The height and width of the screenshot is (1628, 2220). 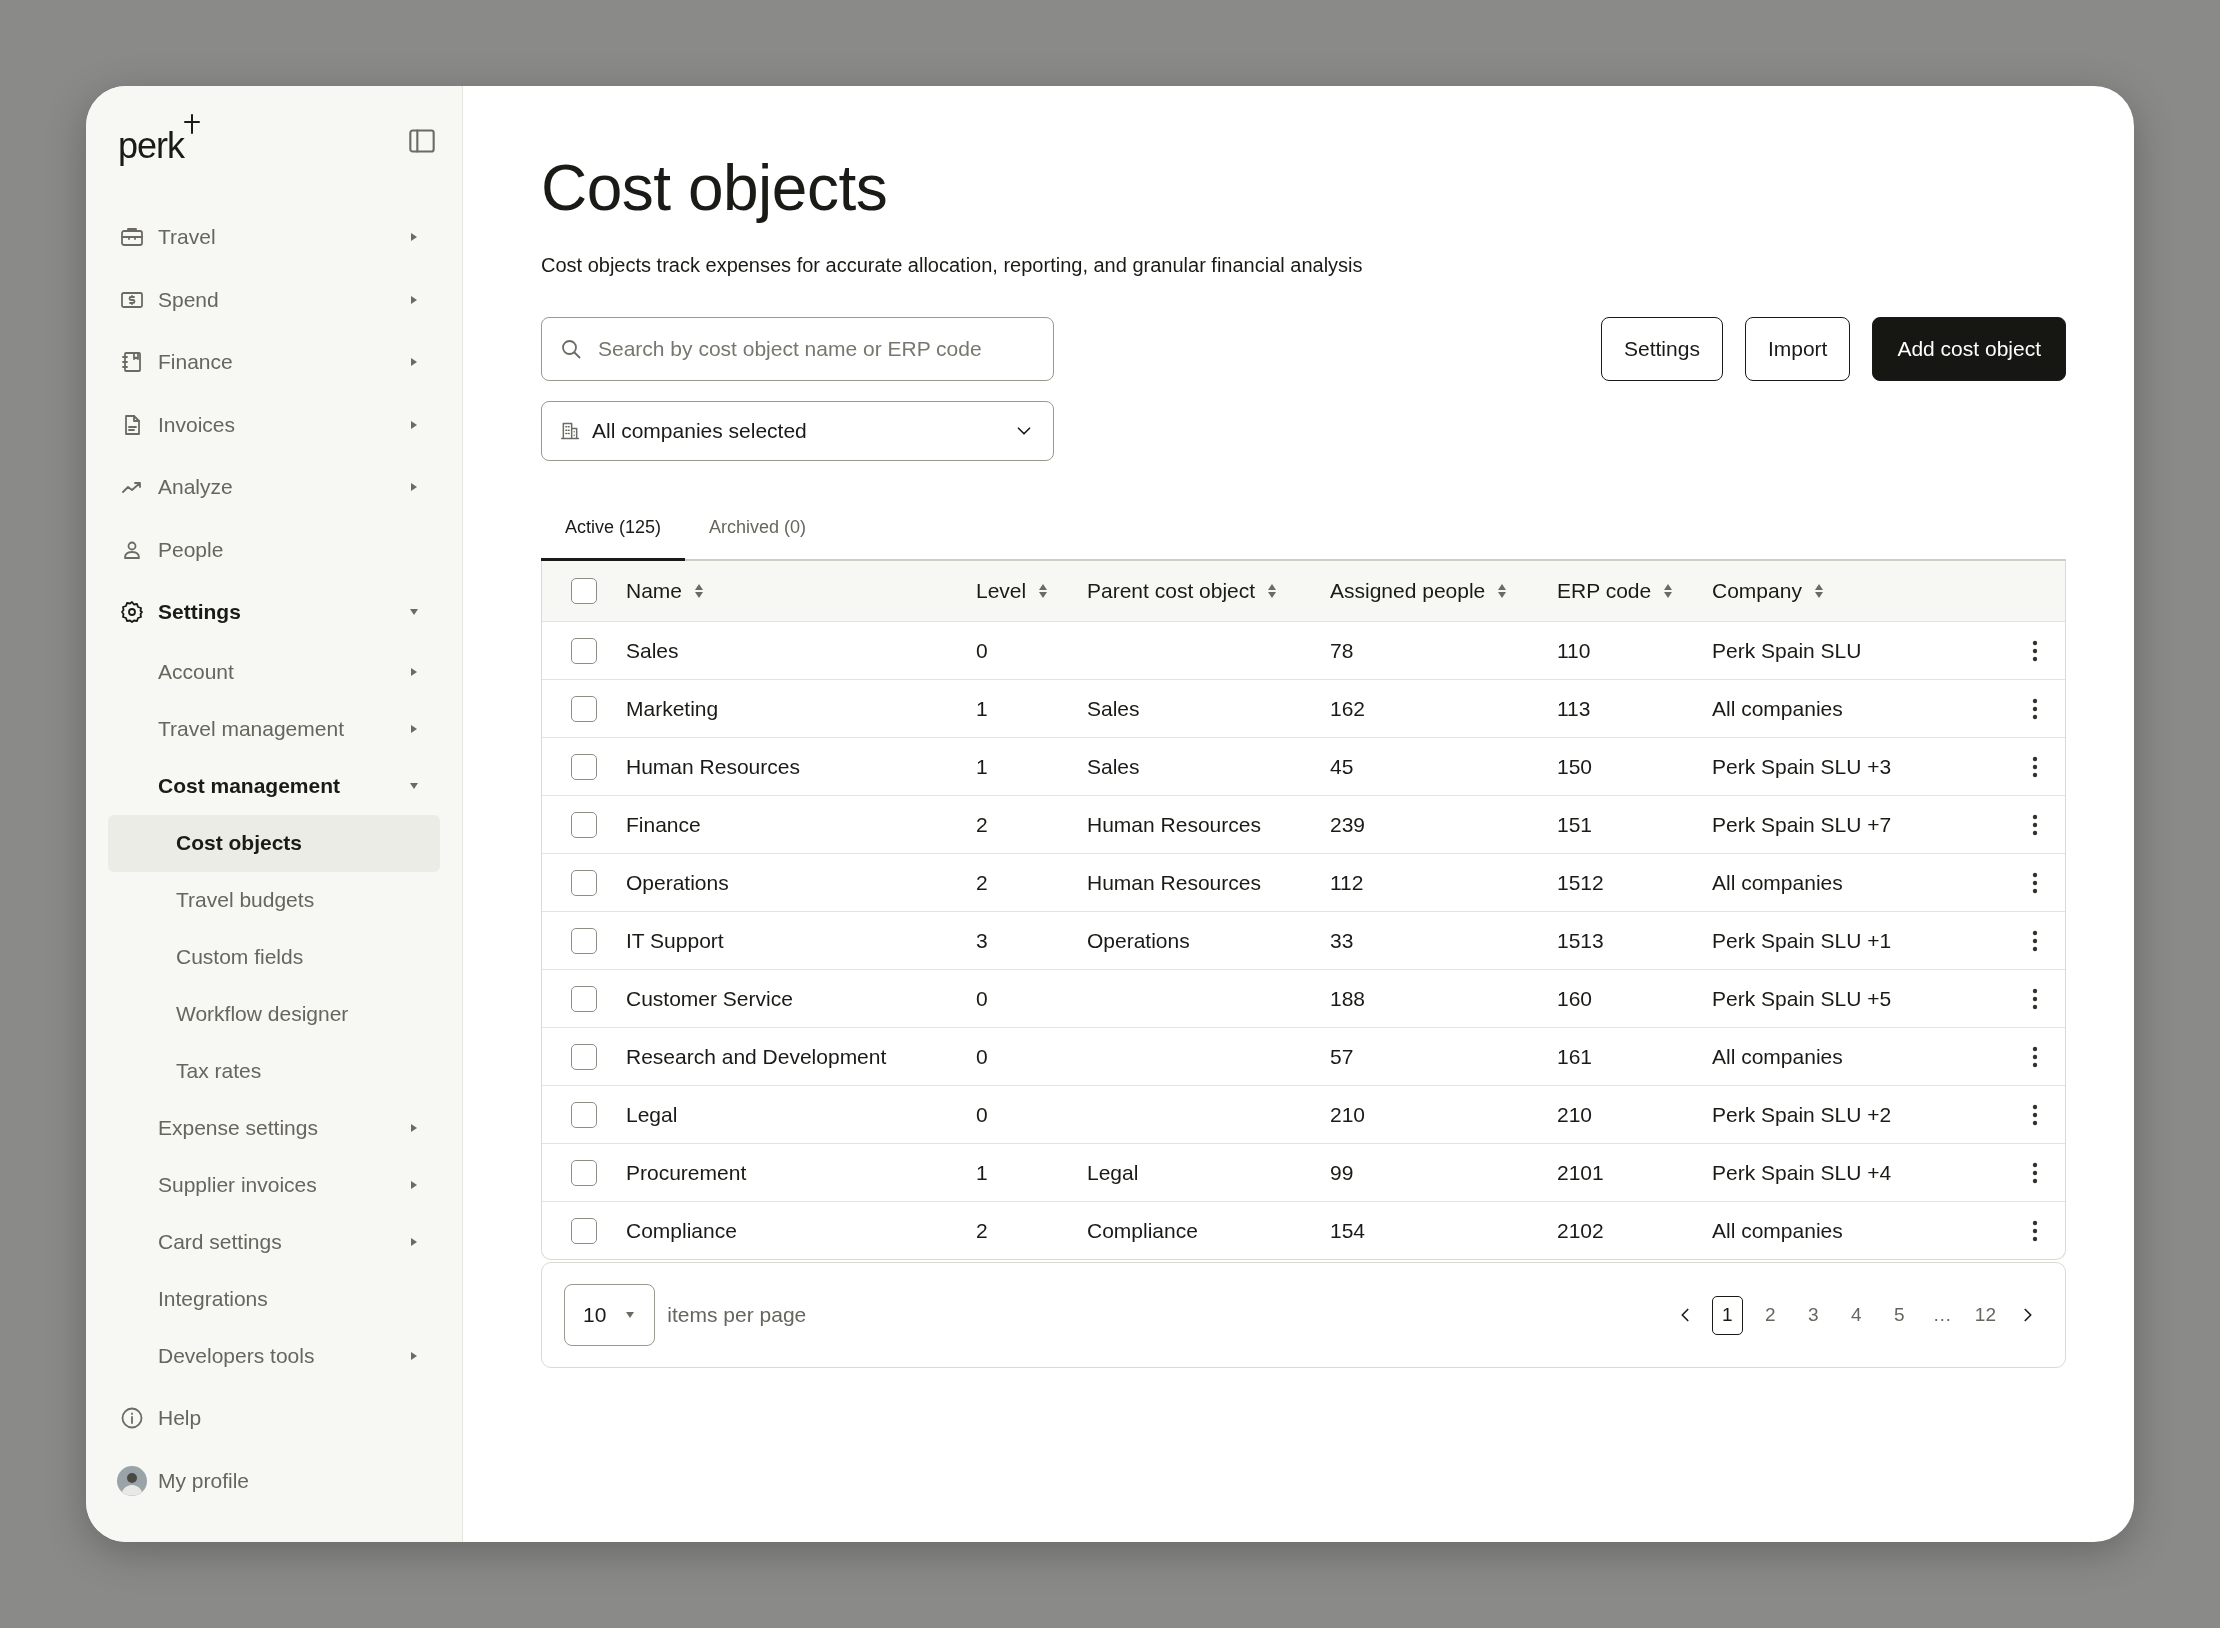 I want to click on avatar, so click(x=132, y=1480).